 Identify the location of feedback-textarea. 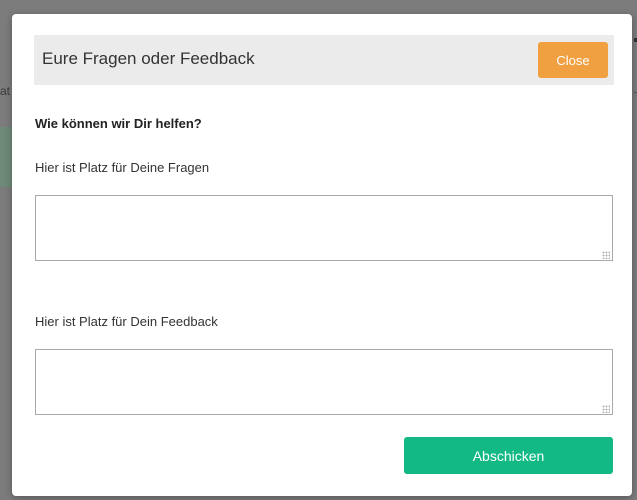
(324, 382).